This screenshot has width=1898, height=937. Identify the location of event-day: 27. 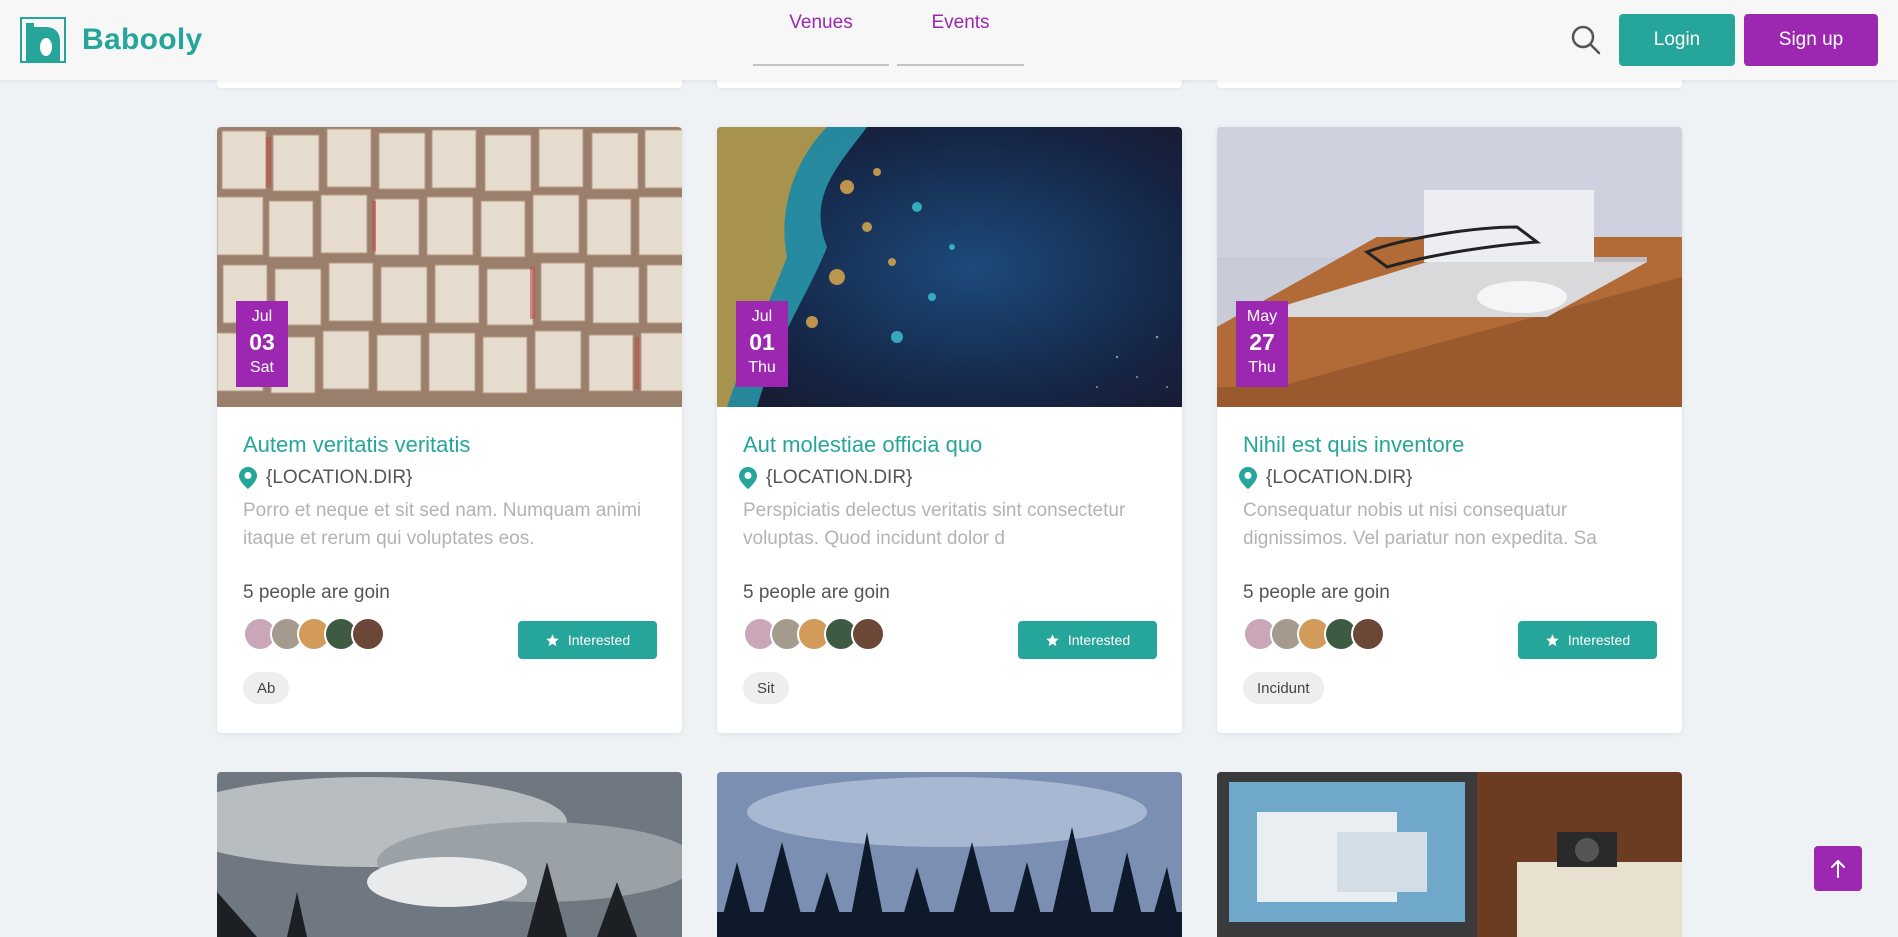
(1262, 342).